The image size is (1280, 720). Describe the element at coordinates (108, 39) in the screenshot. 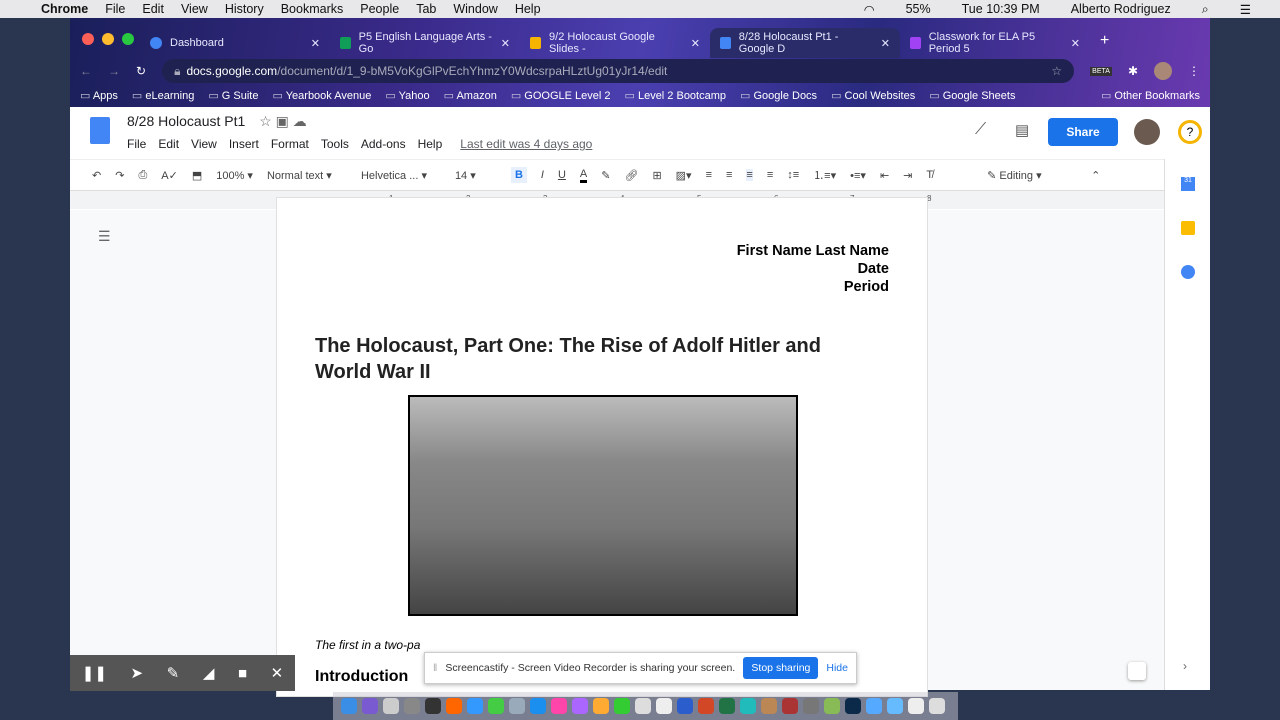

I see `minimize-button` at that location.